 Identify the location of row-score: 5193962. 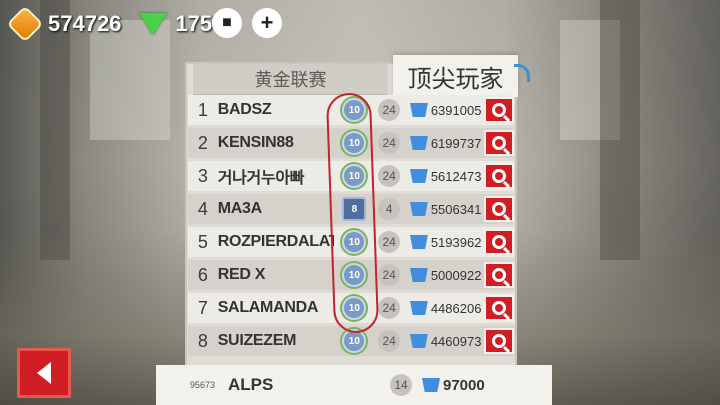
(456, 242).